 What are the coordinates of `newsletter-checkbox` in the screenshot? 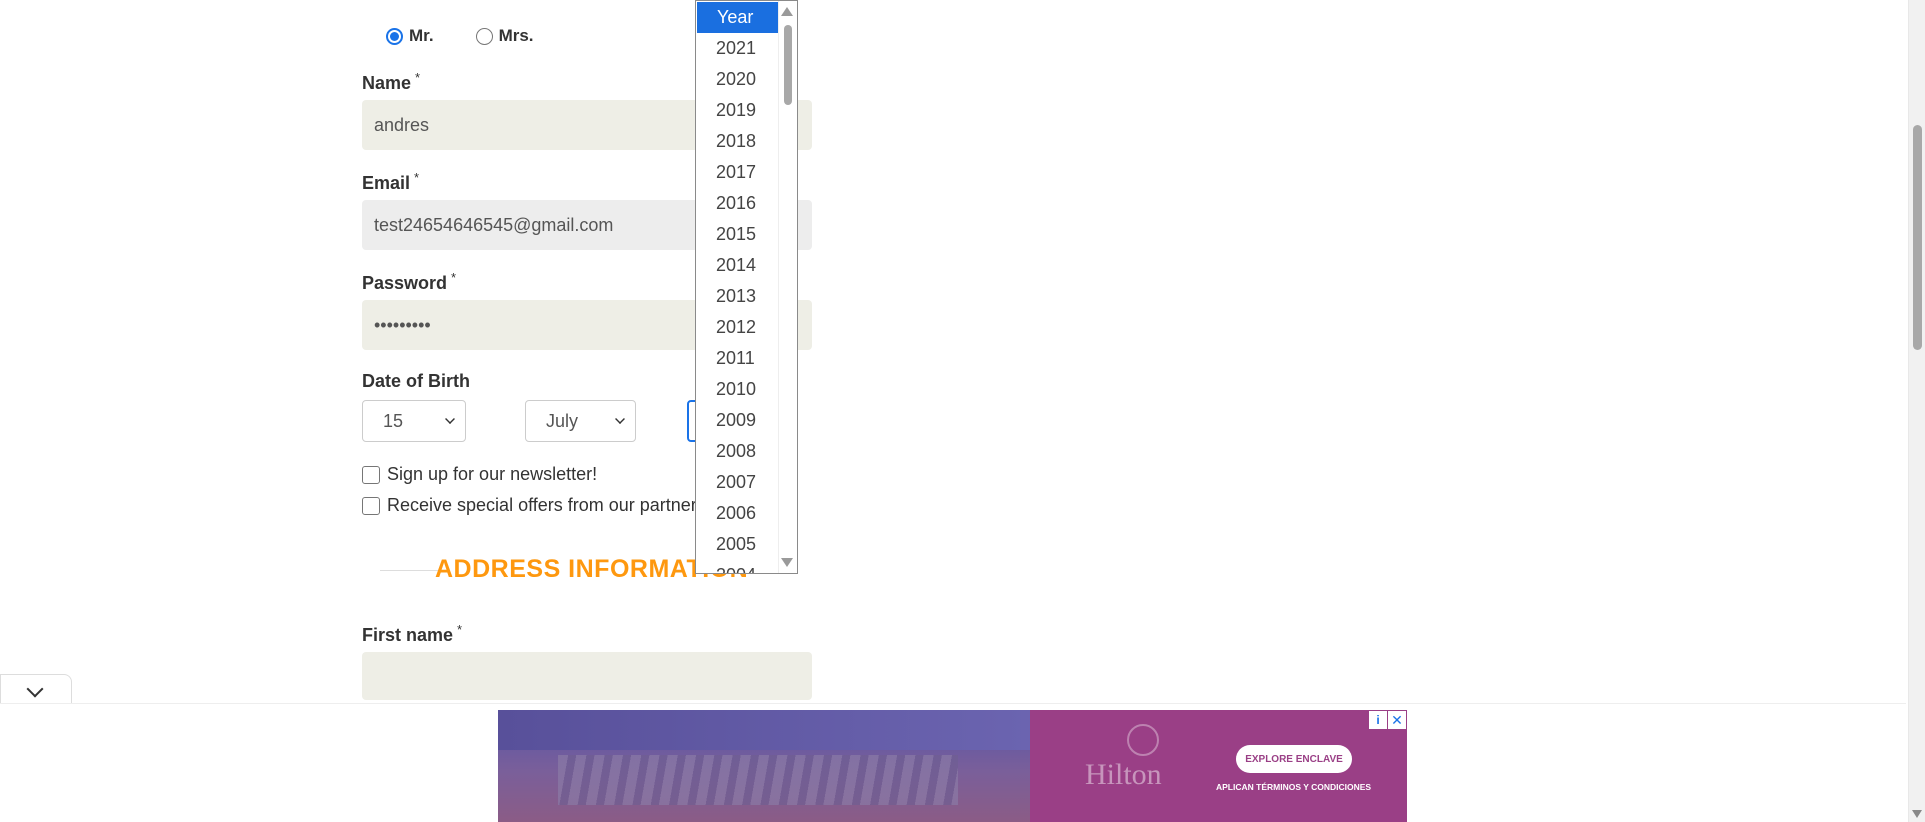 It's located at (371, 474).